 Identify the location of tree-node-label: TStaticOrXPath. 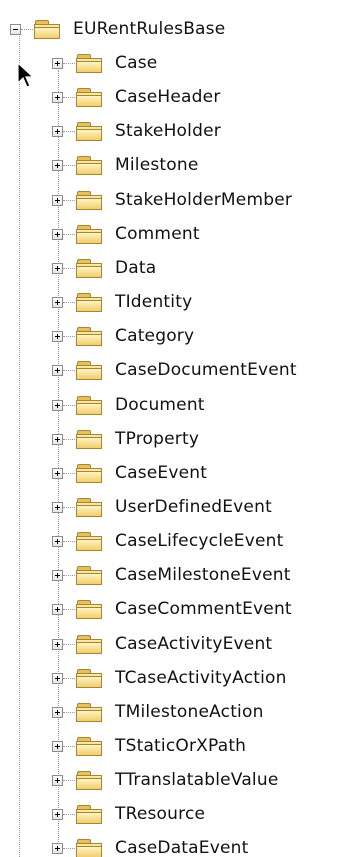
(180, 746).